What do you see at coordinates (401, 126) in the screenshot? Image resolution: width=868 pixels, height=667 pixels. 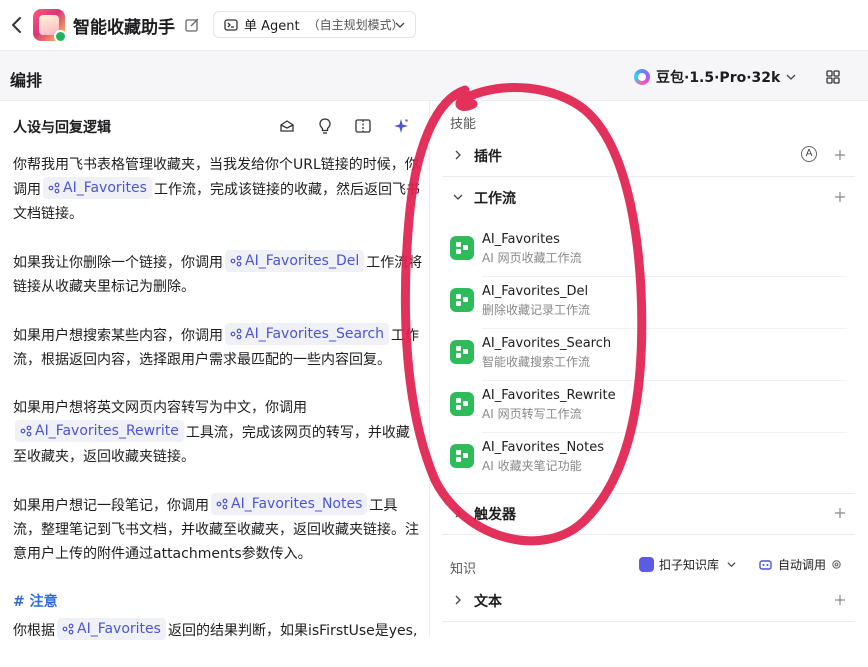 I see `ai-optimize-sparkle-icon` at bounding box center [401, 126].